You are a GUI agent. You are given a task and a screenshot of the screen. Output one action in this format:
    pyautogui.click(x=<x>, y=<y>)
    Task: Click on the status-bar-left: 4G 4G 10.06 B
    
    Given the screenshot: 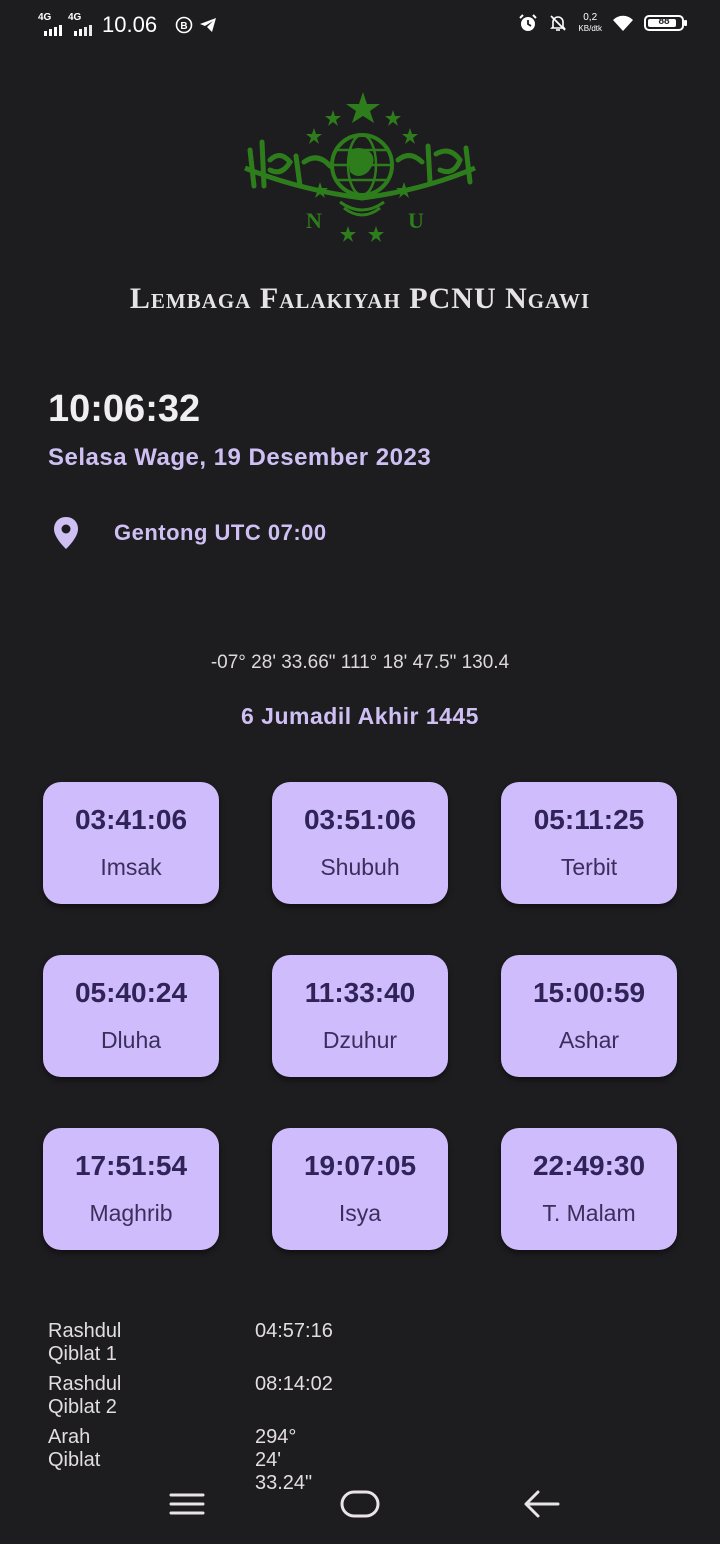 What is the action you would take?
    pyautogui.click(x=127, y=25)
    